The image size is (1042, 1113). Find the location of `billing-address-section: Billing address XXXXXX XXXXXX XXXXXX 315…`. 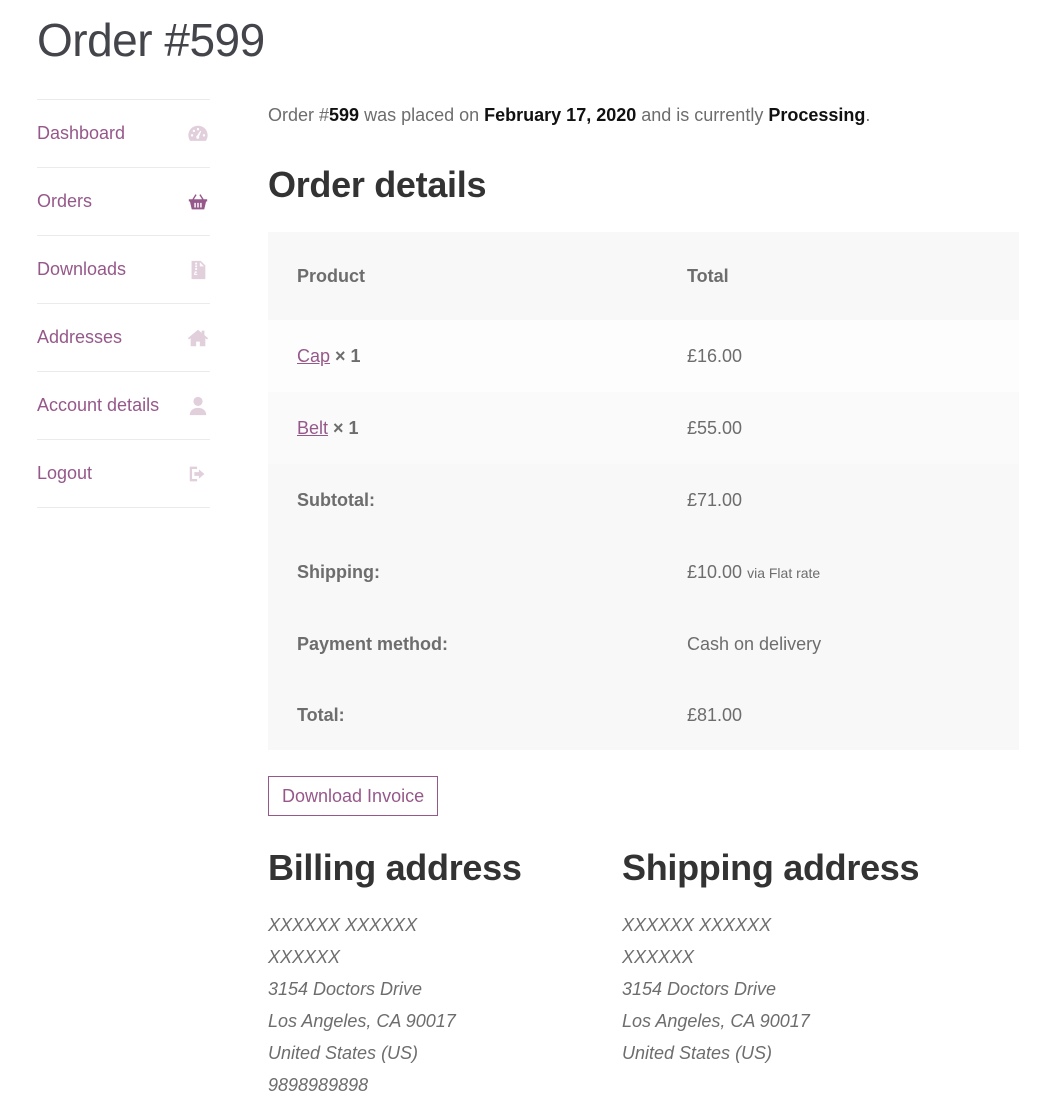

billing-address-section: Billing address XXXXXX XXXXXX XXXXXX 315… is located at coordinates (395, 976).